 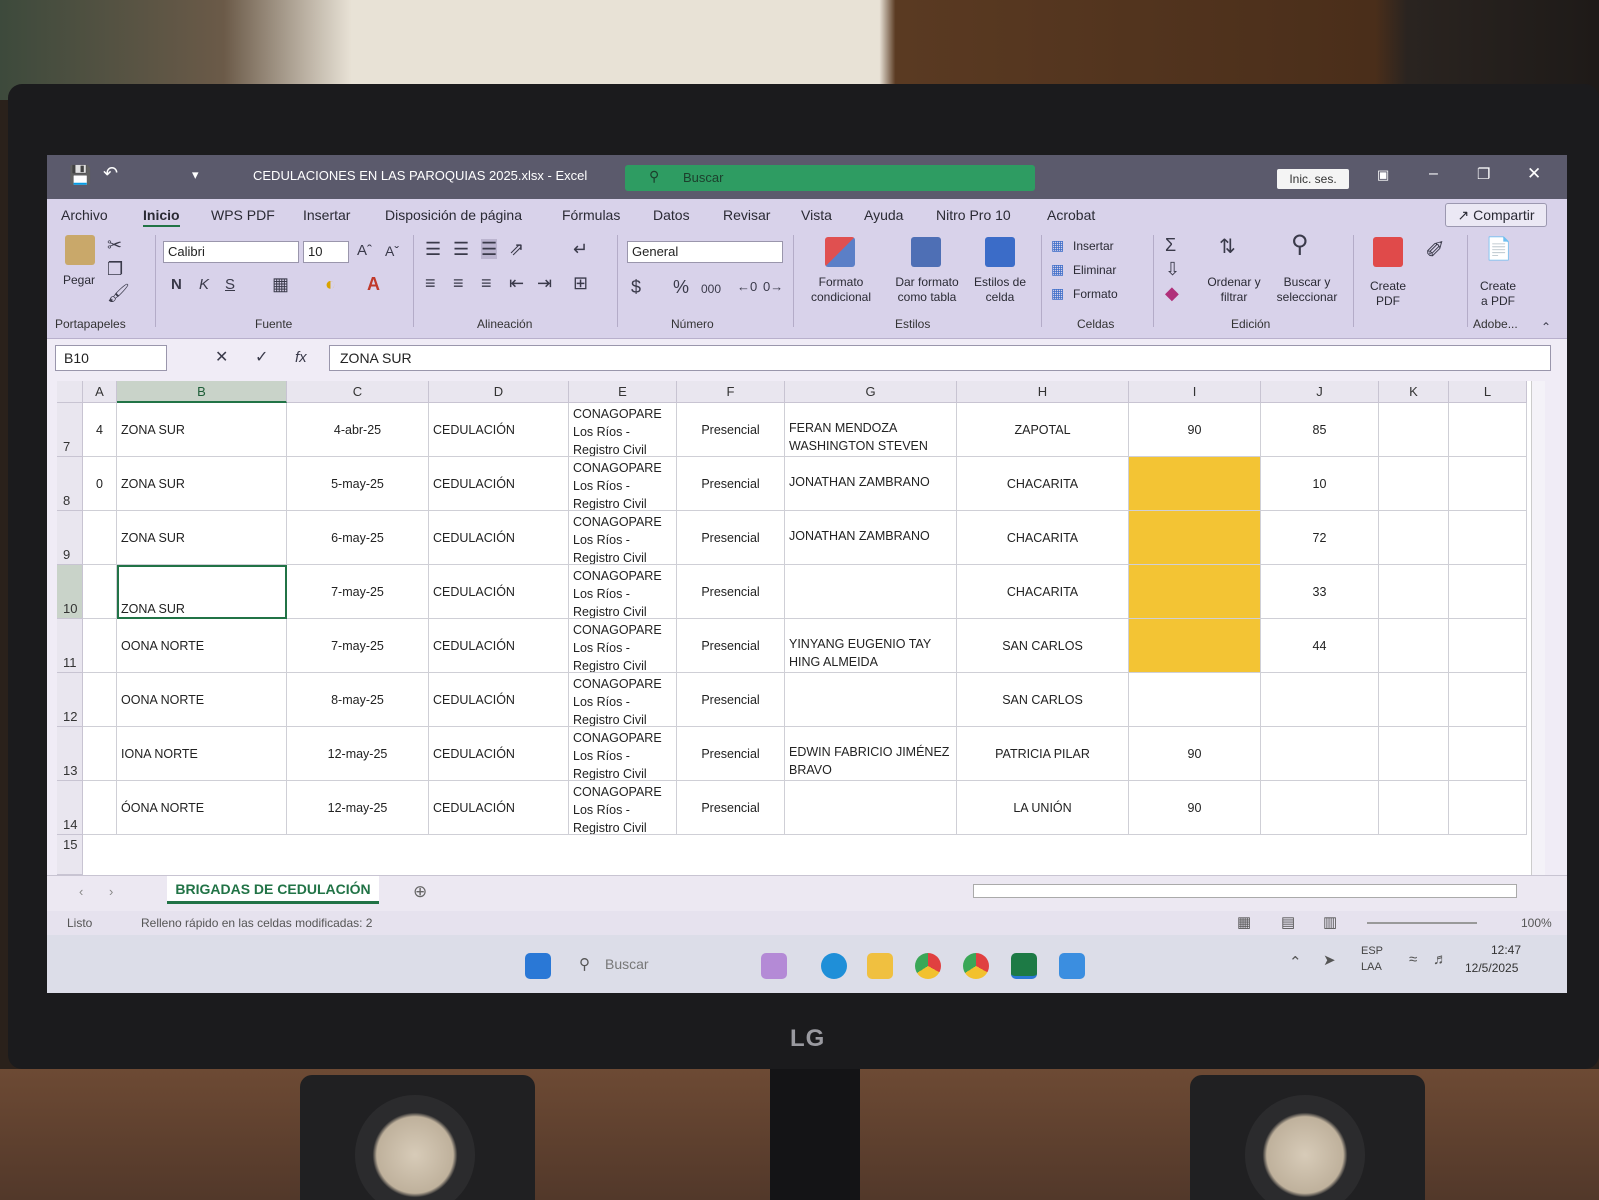 I want to click on cell-c7: 4-abr-25, so click(x=358, y=430).